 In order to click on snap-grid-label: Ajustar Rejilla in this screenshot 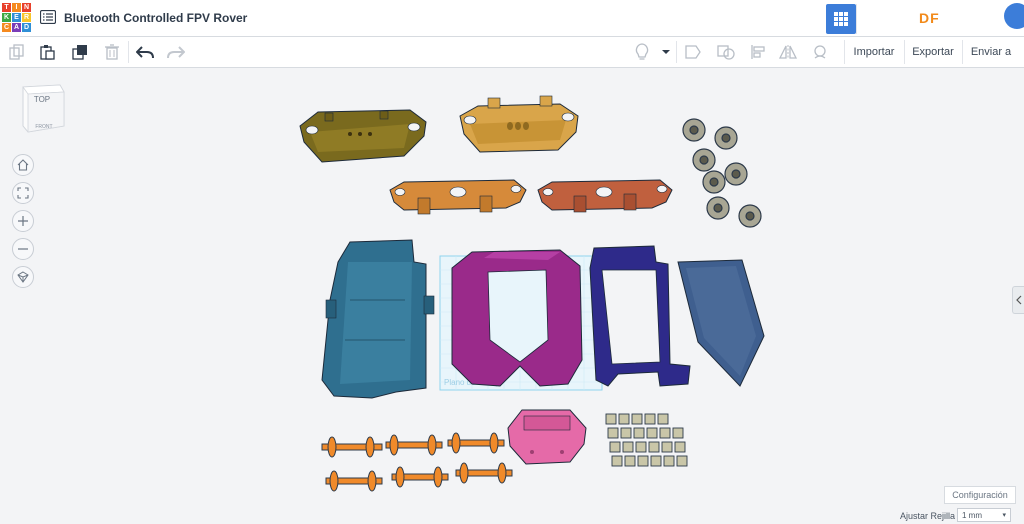, I will do `click(928, 516)`.